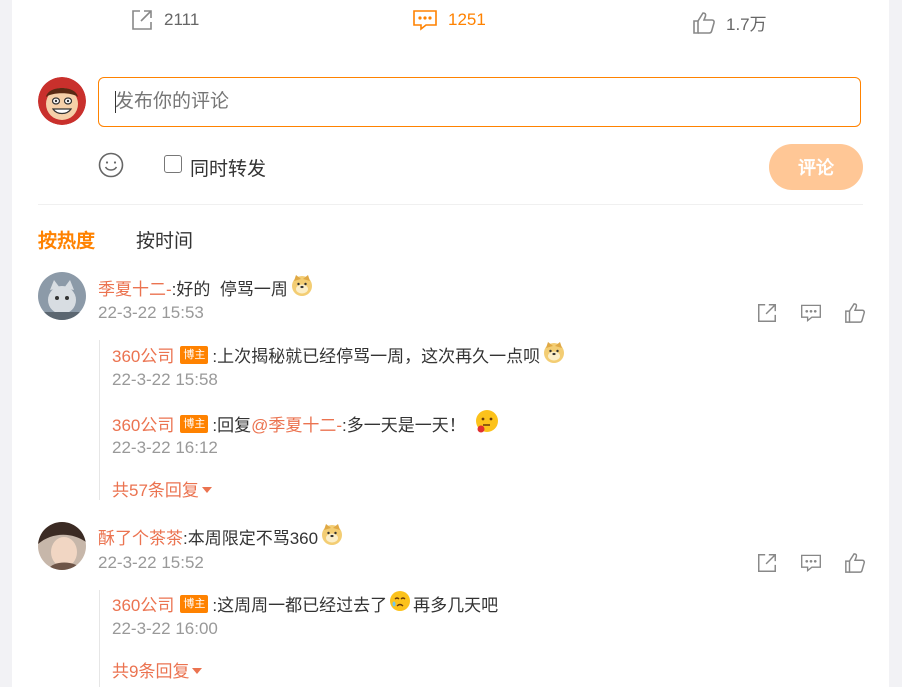 This screenshot has width=902, height=687. Describe the element at coordinates (404, 425) in the screenshot. I see `reply-text: :多一天是一天！` at that location.